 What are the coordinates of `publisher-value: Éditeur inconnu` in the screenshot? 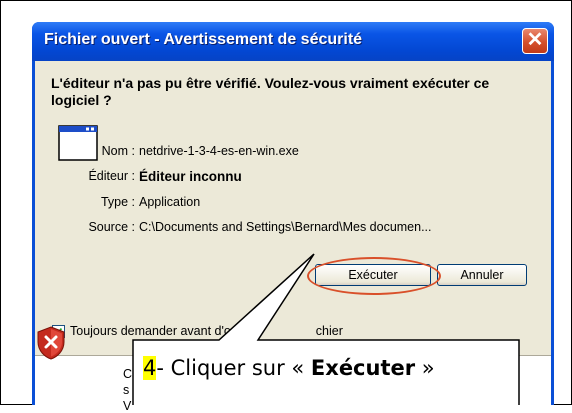 It's located at (190, 176).